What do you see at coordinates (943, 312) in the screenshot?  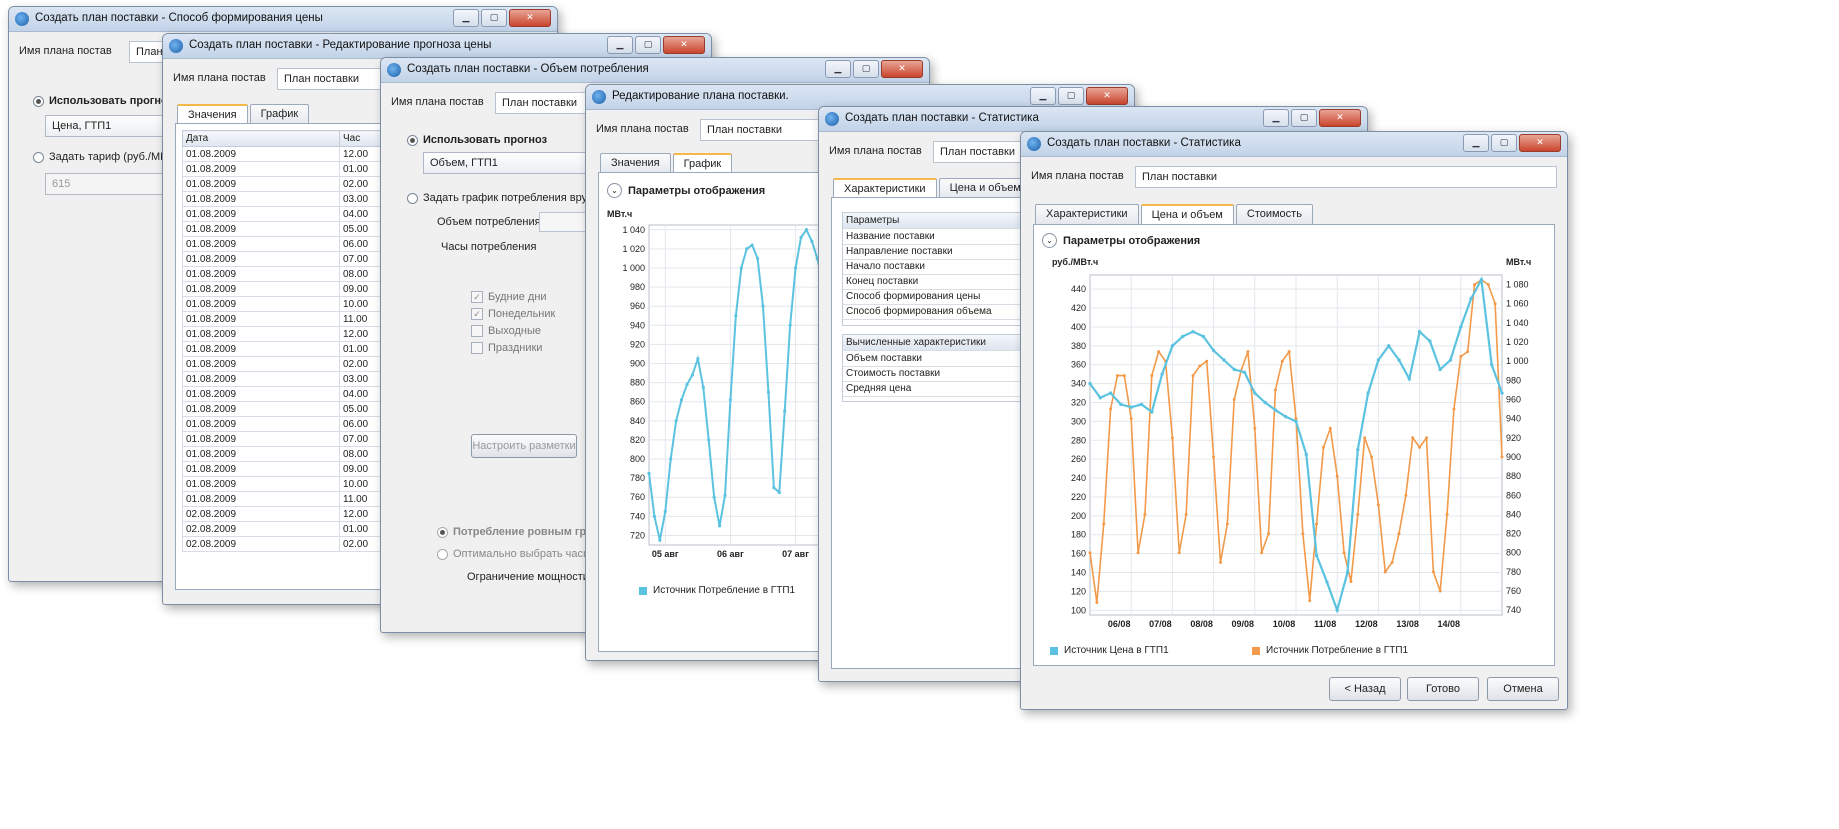 I see `param-row: Способ формирования объема` at bounding box center [943, 312].